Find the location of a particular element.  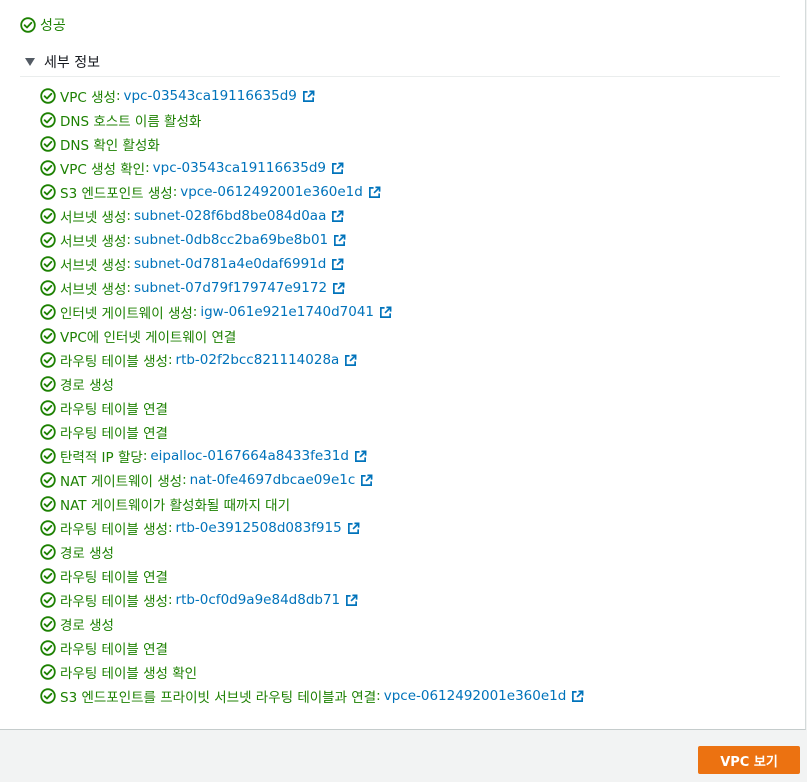

resource-link: nat-0fe4697dbcae09e1c is located at coordinates (282, 480).